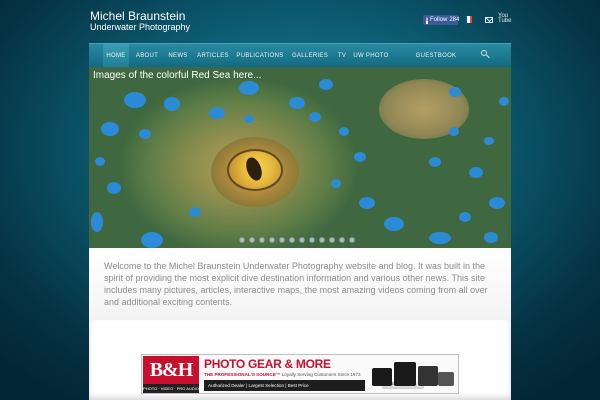 The height and width of the screenshot is (400, 600). Describe the element at coordinates (260, 56) in the screenshot. I see `nav-publications: PUBLICATIONS` at that location.